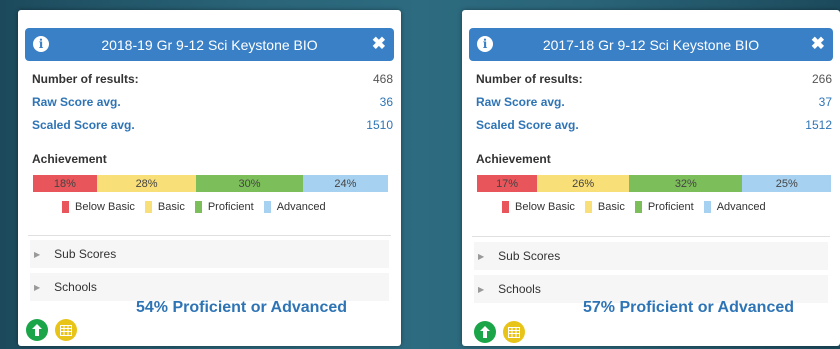 Image resolution: width=840 pixels, height=349 pixels. What do you see at coordinates (345, 183) in the screenshot?
I see `segment-advanced: 24%` at bounding box center [345, 183].